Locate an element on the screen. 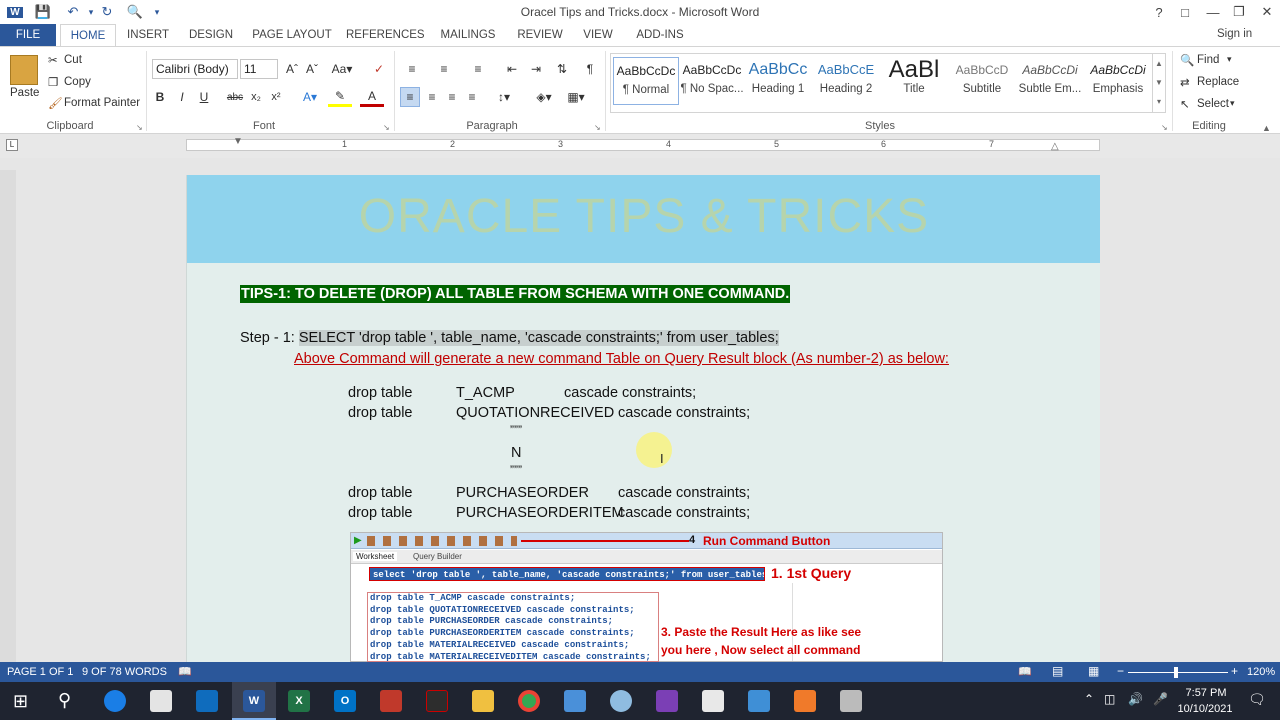 This screenshot has height=720, width=1280. align-right-icon: ≡ is located at coordinates (452, 97).